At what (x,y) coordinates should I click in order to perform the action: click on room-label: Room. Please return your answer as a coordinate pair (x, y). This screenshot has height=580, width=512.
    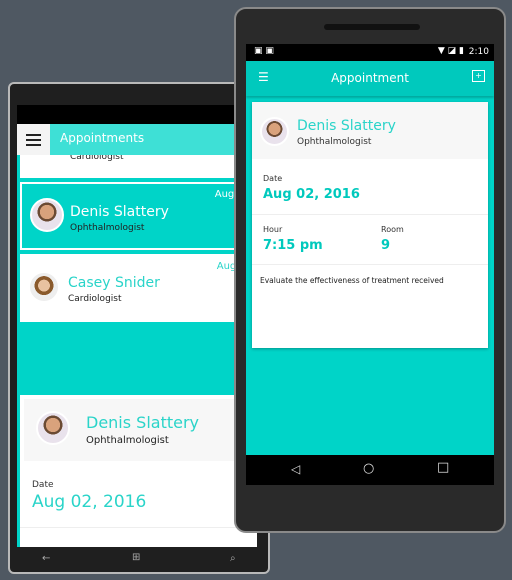
    Looking at the image, I should click on (392, 229).